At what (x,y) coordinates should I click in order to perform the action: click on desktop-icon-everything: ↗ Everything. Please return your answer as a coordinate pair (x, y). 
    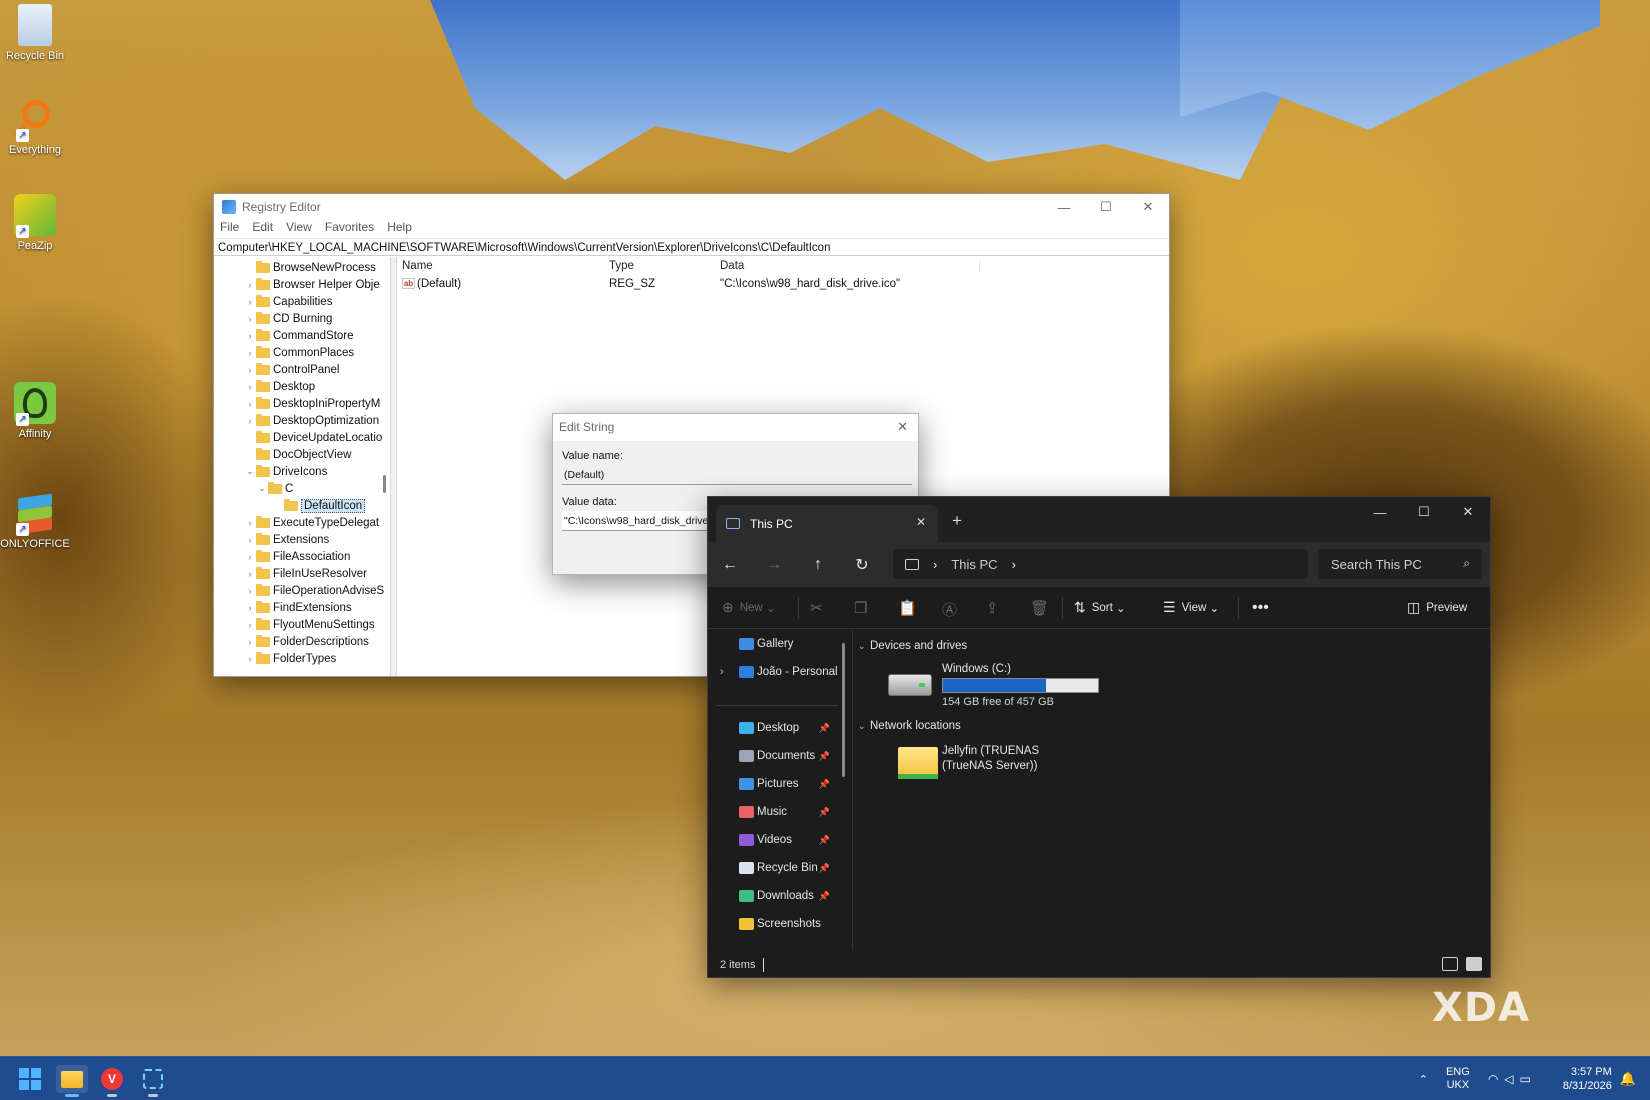
    Looking at the image, I should click on (36, 127).